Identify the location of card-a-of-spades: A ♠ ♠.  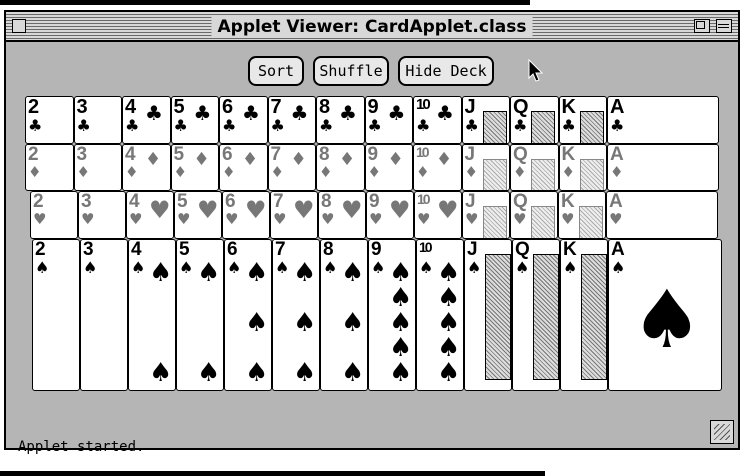
(665, 315).